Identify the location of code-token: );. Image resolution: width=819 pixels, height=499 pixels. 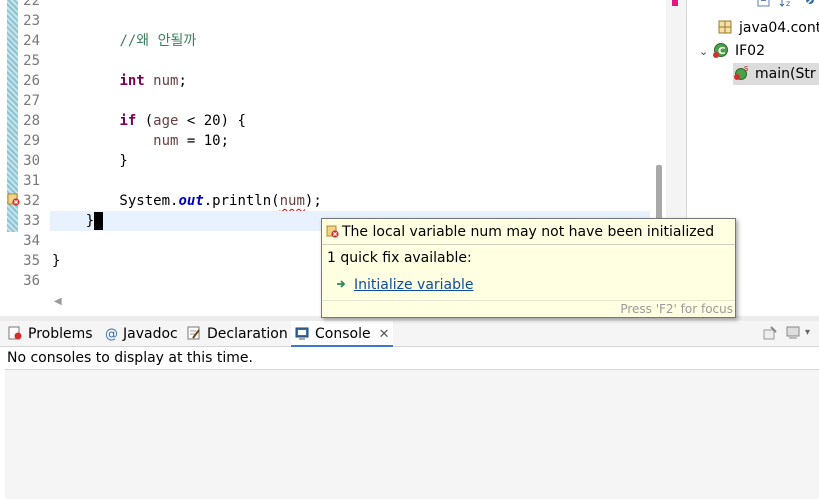
(313, 201).